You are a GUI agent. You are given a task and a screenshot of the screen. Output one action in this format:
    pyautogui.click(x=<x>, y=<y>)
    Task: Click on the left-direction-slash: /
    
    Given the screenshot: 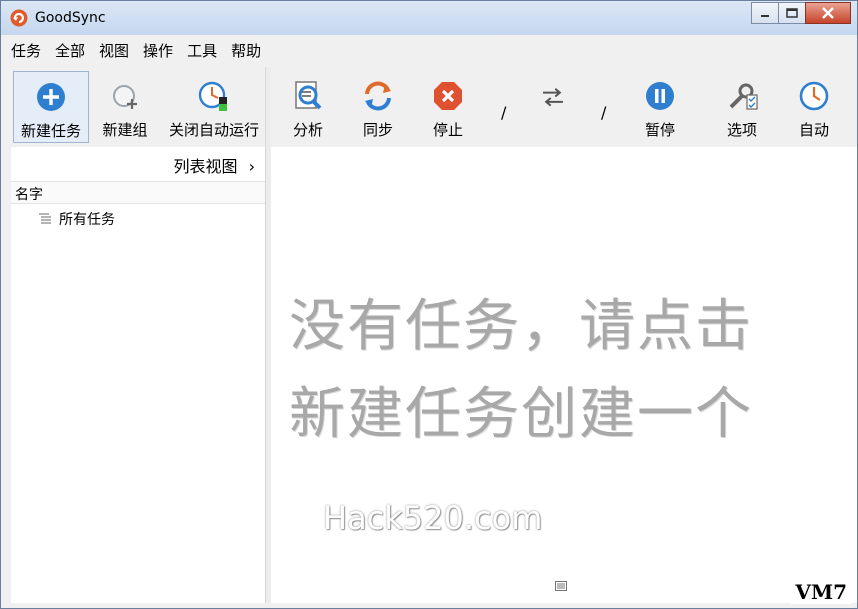 What is the action you would take?
    pyautogui.click(x=504, y=112)
    